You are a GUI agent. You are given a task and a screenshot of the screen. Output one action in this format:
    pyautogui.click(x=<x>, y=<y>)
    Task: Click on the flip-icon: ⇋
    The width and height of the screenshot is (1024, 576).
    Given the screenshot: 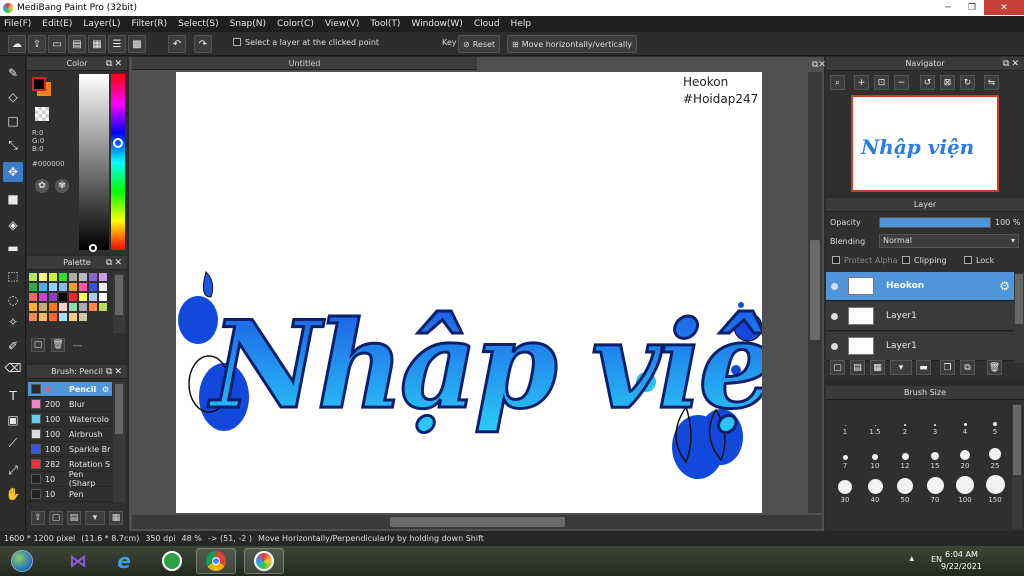 What is the action you would take?
    pyautogui.click(x=991, y=82)
    